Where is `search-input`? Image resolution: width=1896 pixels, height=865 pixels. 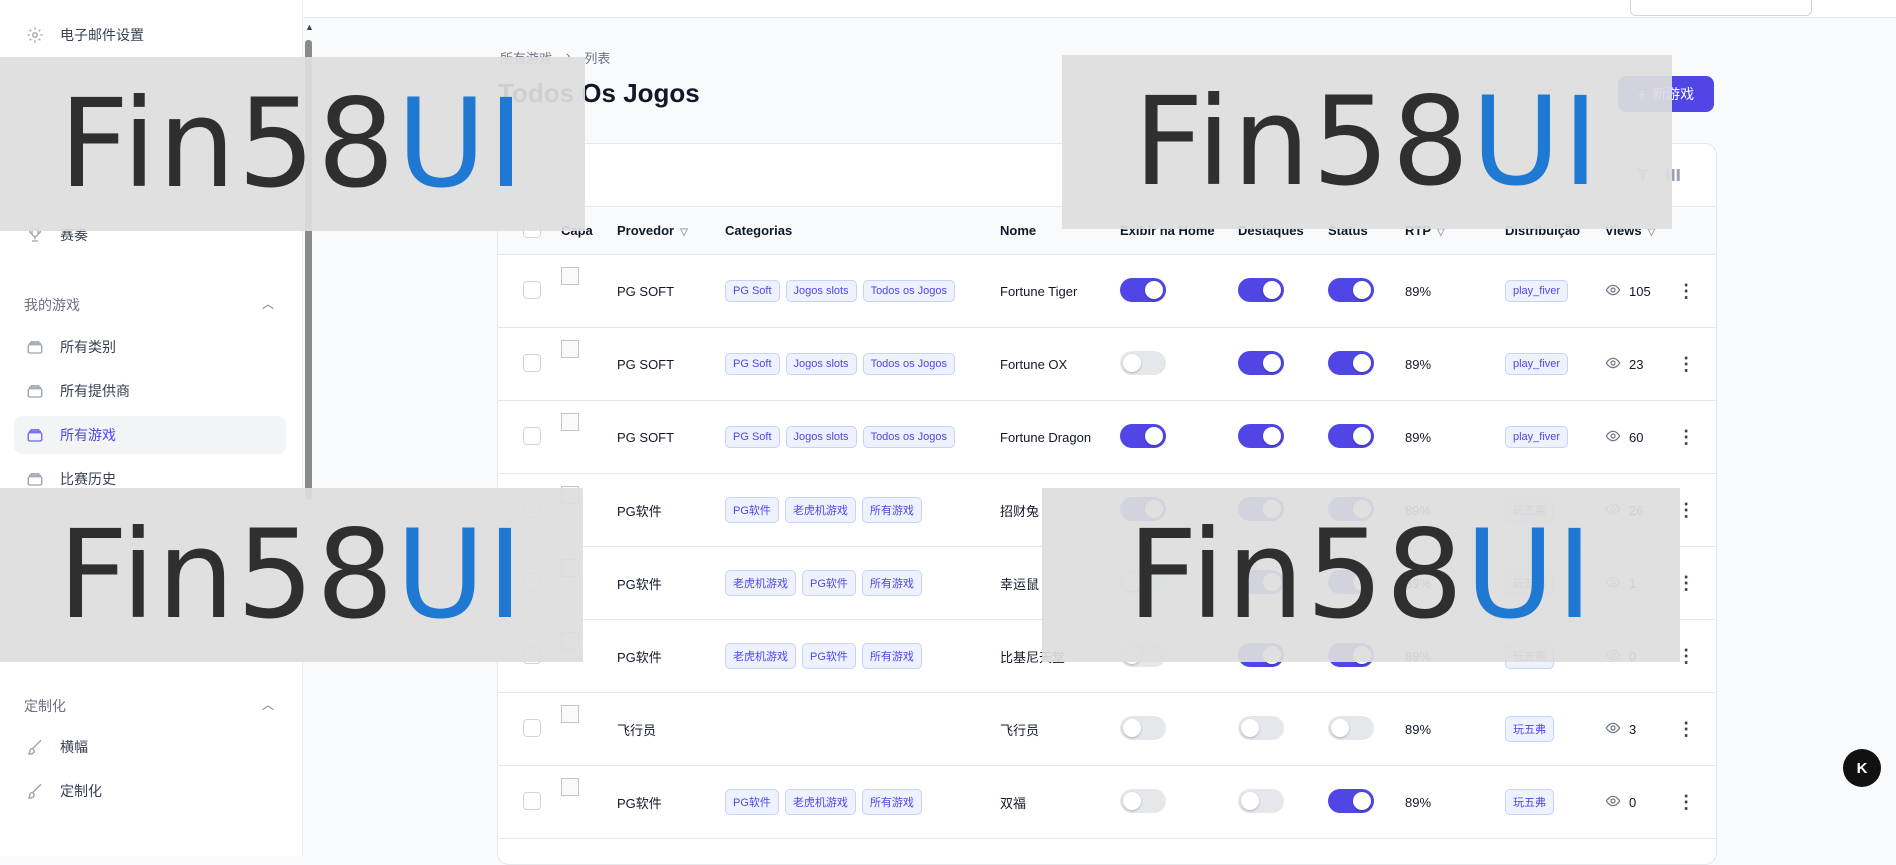
search-input is located at coordinates (1721, 8).